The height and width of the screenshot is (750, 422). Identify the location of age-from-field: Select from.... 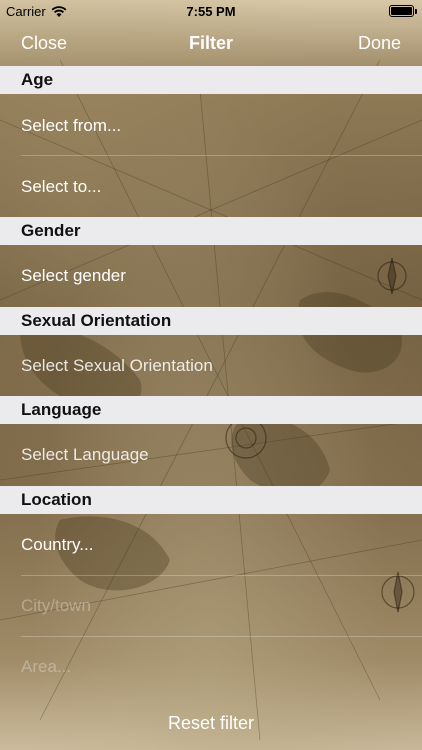
(211, 125).